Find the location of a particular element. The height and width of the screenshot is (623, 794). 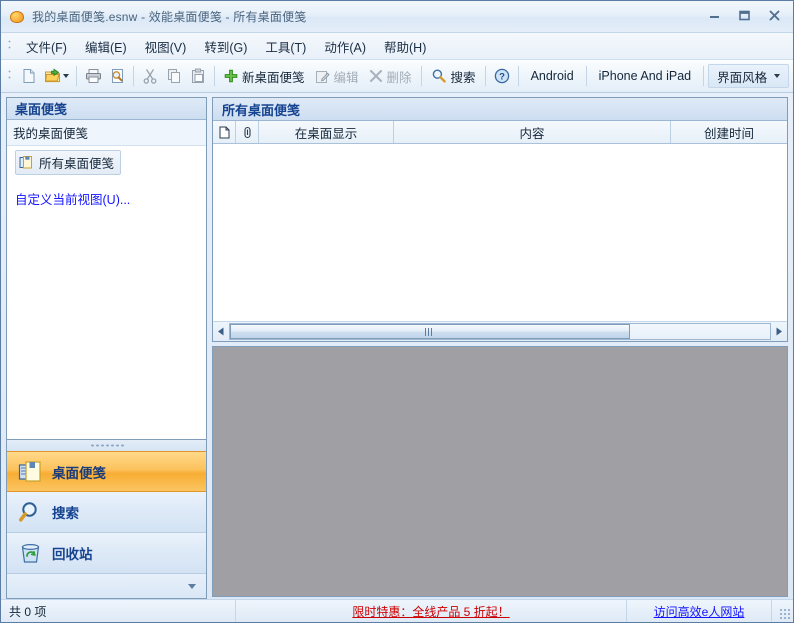

horizontal-scrollbar is located at coordinates (500, 331).